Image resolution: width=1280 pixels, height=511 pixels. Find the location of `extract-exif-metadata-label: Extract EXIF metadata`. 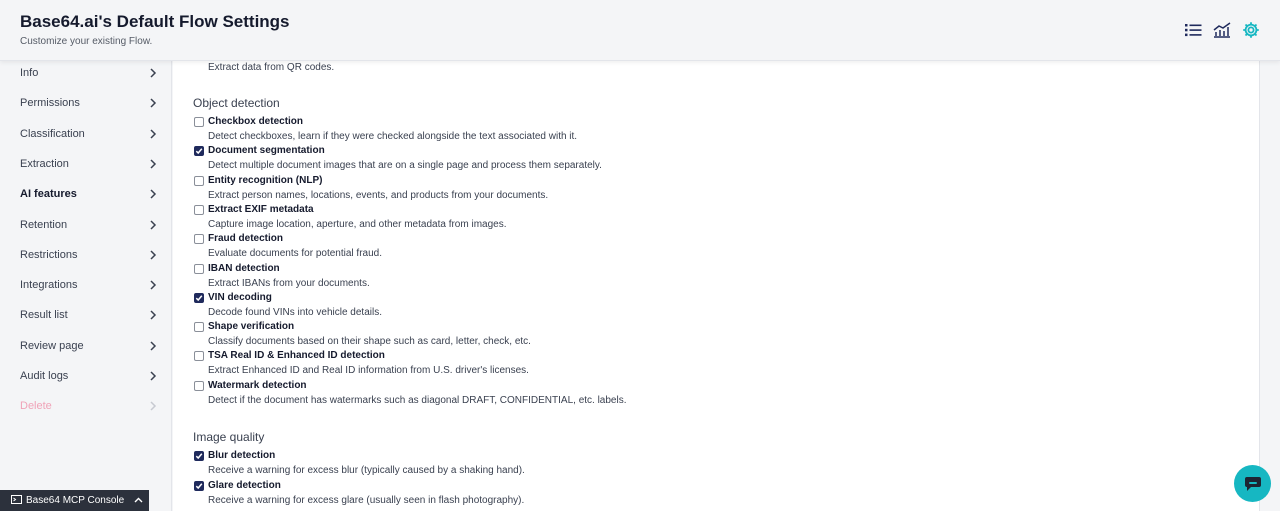

extract-exif-metadata-label: Extract EXIF metadata is located at coordinates (261, 210).